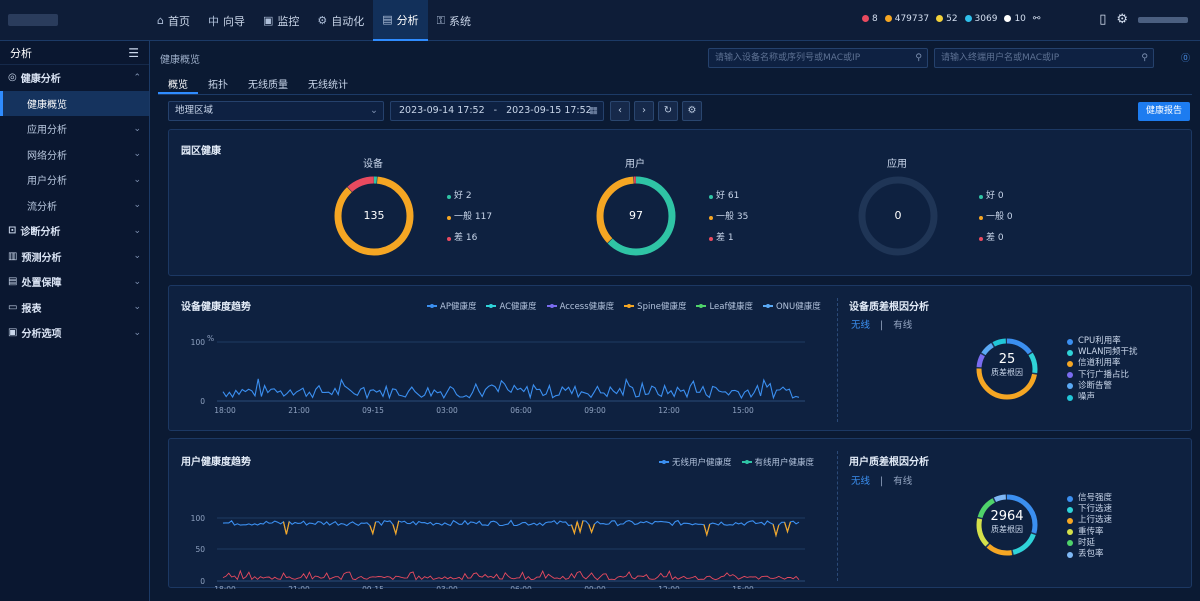 This screenshot has height=601, width=1200. What do you see at coordinates (1089, 543) in the screenshot?
I see `legend-item: 时延` at bounding box center [1089, 543].